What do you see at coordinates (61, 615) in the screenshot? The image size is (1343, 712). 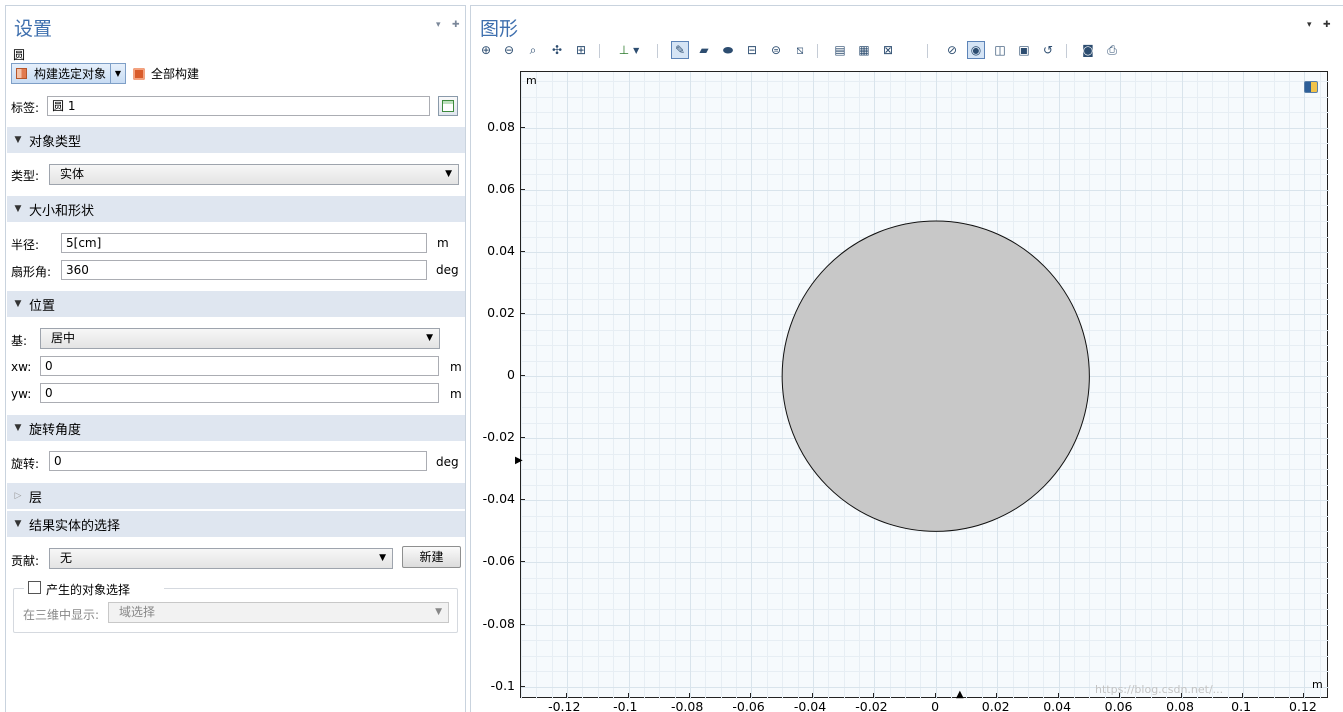 I see `show-in-3d-label: 在三维中显示:` at bounding box center [61, 615].